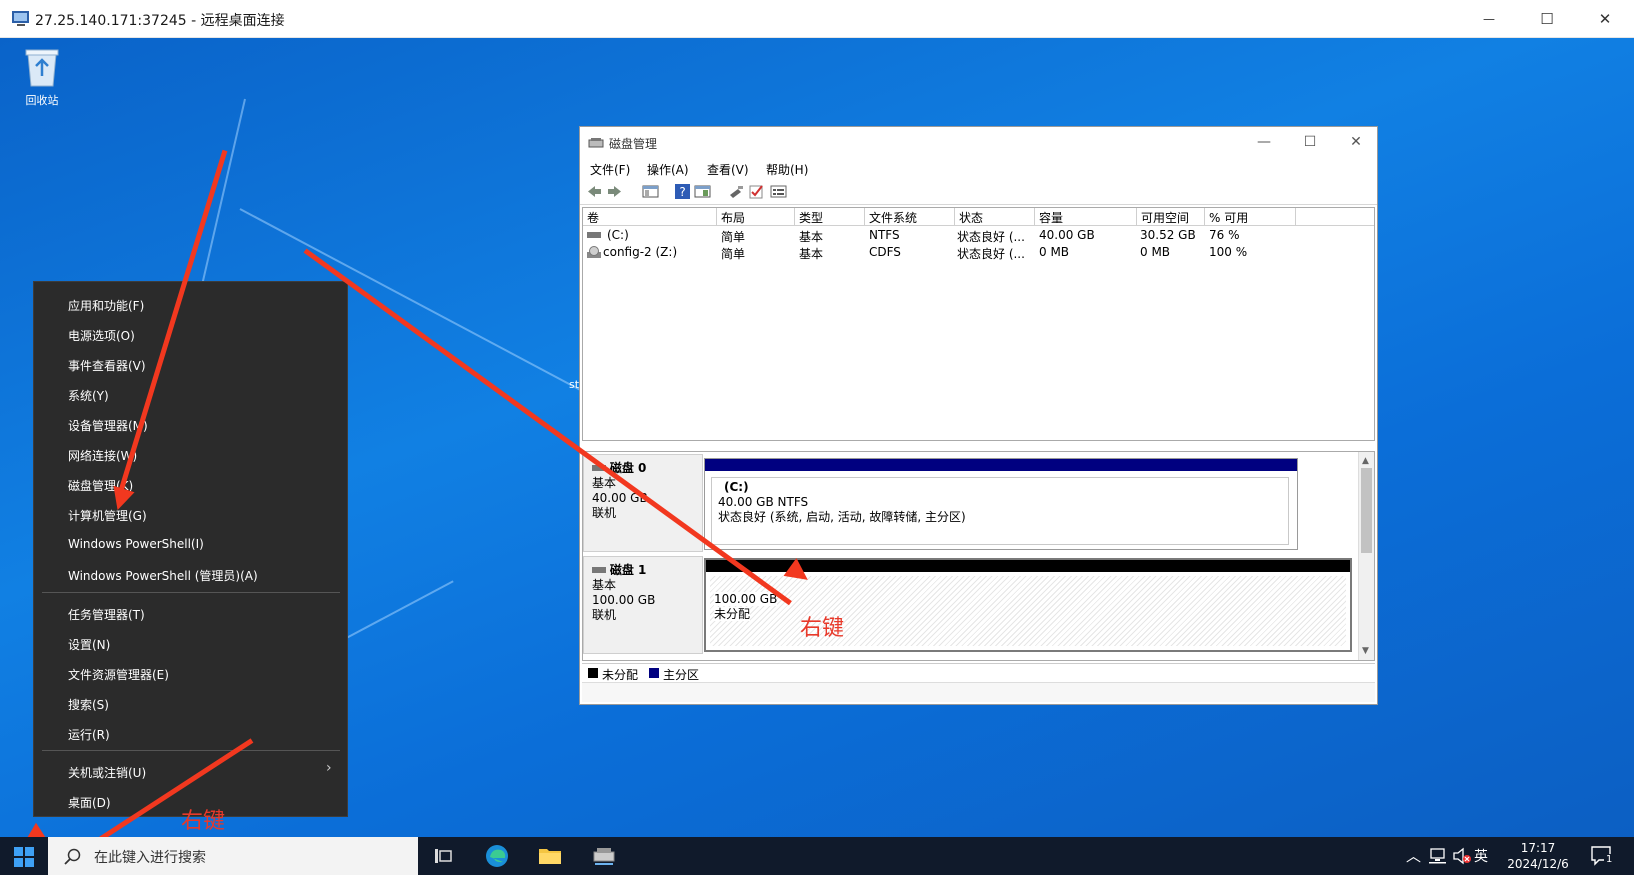 The height and width of the screenshot is (875, 1634). Describe the element at coordinates (604, 615) in the screenshot. I see `disk-1-state: 联机` at that location.